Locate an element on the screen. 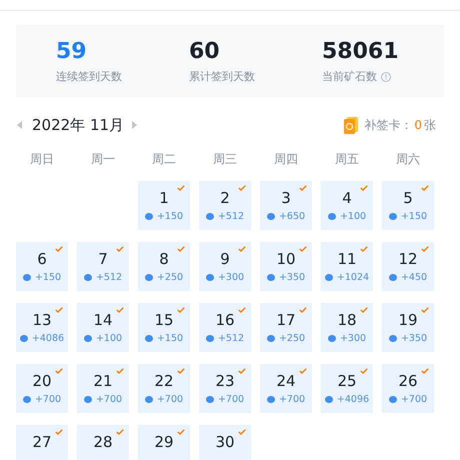 Image resolution: width=460 pixels, height=460 pixels. day-cell: 1 +150 is located at coordinates (164, 205).